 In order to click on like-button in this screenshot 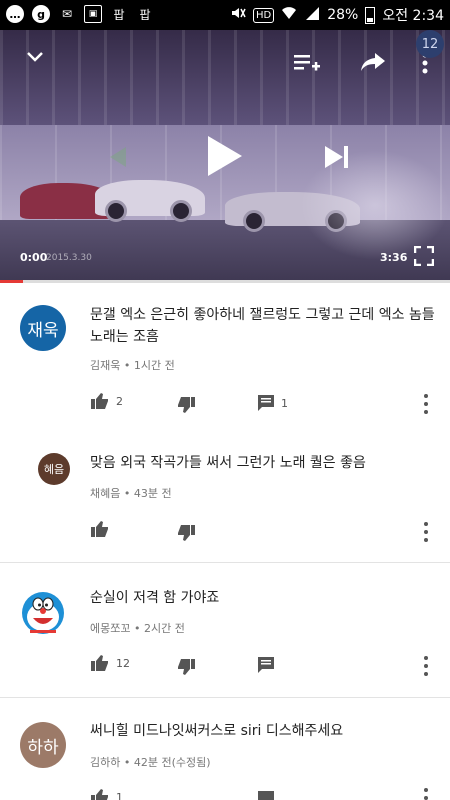, I will do `click(103, 529)`.